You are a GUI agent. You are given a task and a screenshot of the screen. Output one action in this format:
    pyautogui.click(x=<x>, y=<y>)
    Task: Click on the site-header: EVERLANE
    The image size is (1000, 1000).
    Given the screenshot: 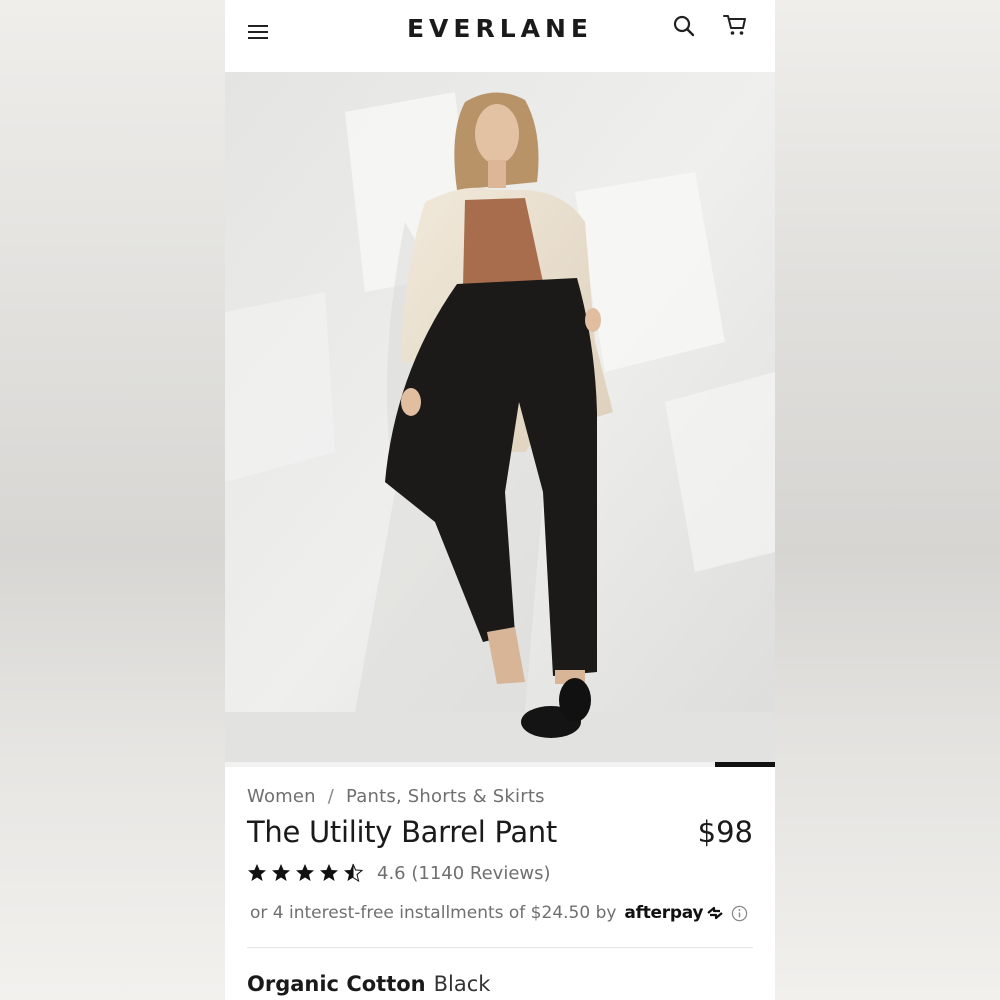 What is the action you would take?
    pyautogui.click(x=500, y=36)
    